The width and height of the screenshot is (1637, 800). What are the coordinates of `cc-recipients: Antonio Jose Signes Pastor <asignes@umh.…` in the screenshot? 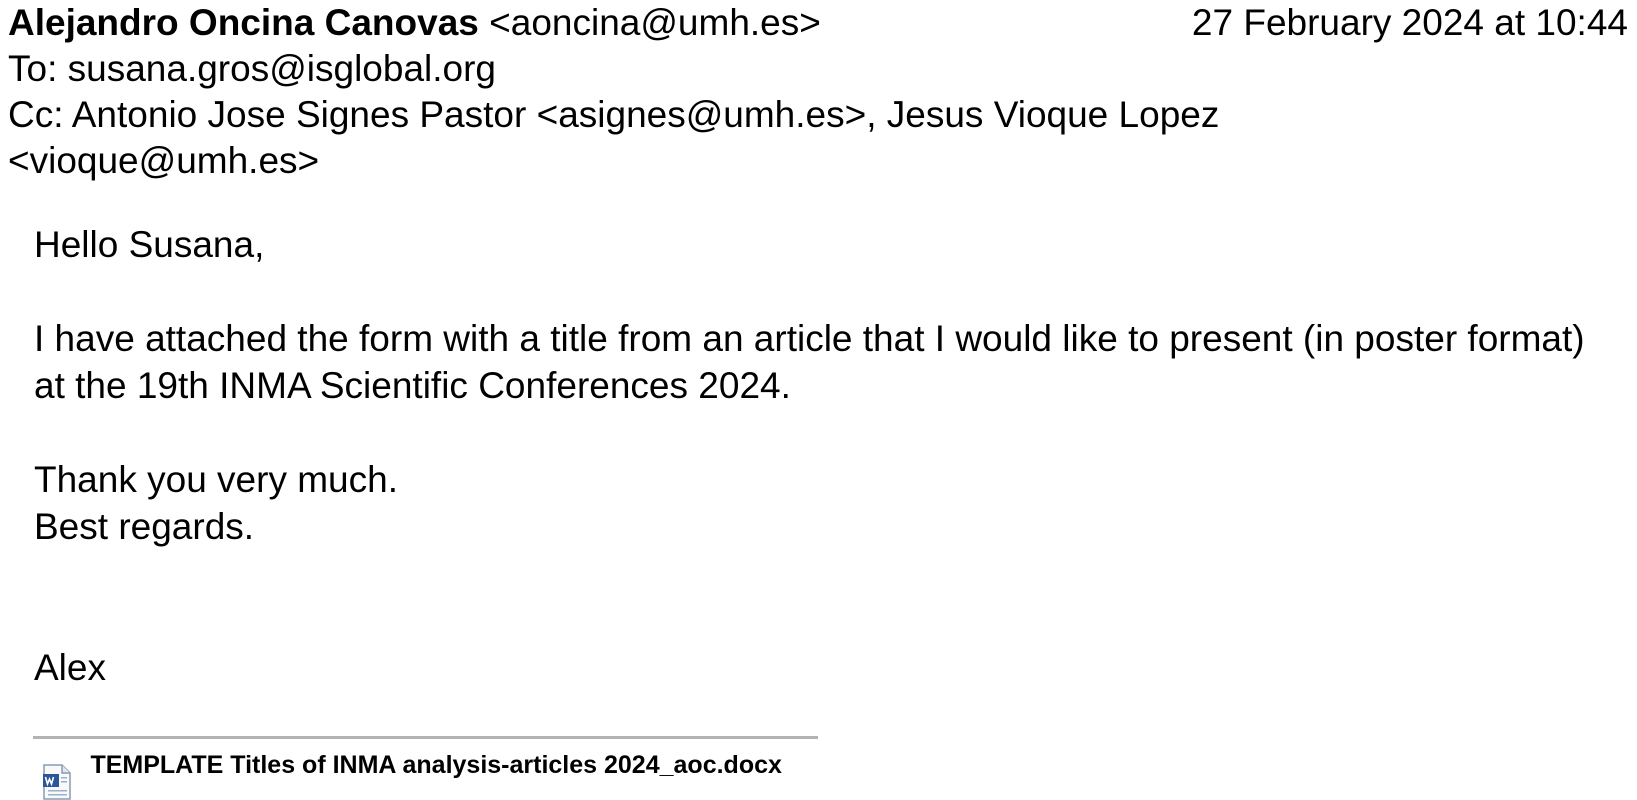 It's located at (613, 137).